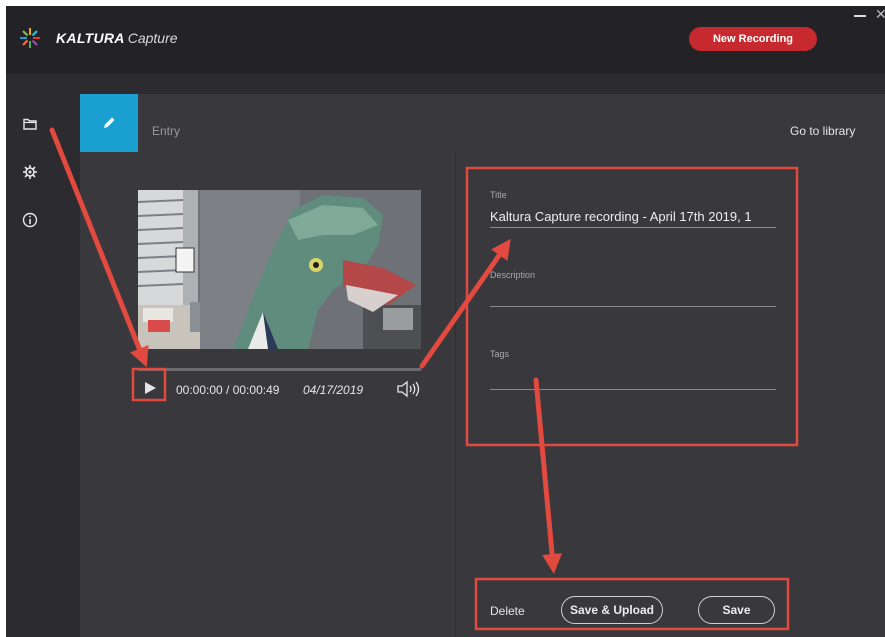 Image resolution: width=885 pixels, height=637 pixels. What do you see at coordinates (333, 390) in the screenshot?
I see `recording-date: 04/17/2019` at bounding box center [333, 390].